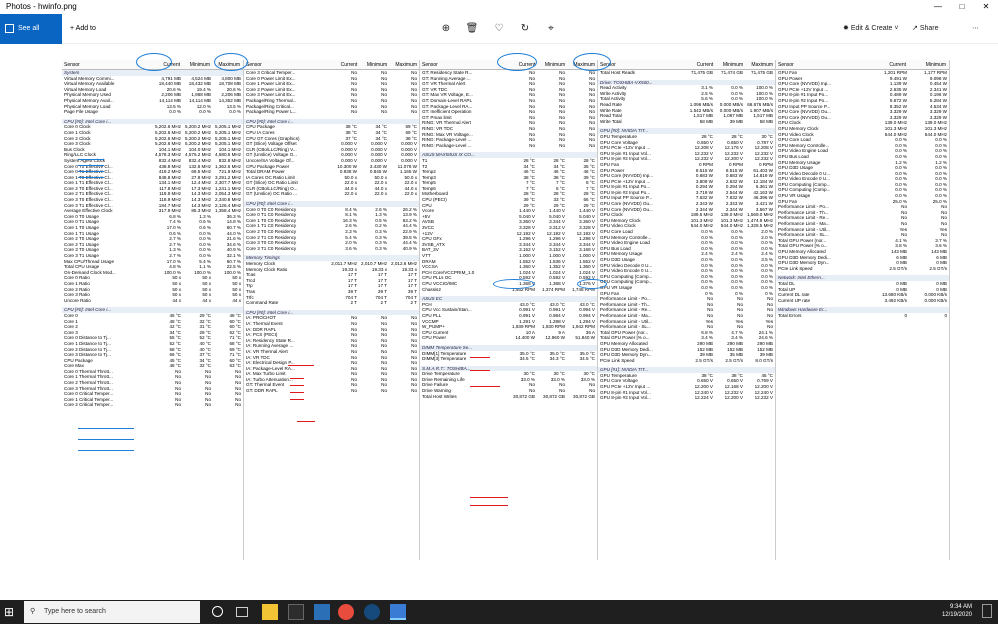 This screenshot has width=998, height=624. Describe the element at coordinates (81, 112) in the screenshot. I see `sensor-name: Page File Usage` at that location.